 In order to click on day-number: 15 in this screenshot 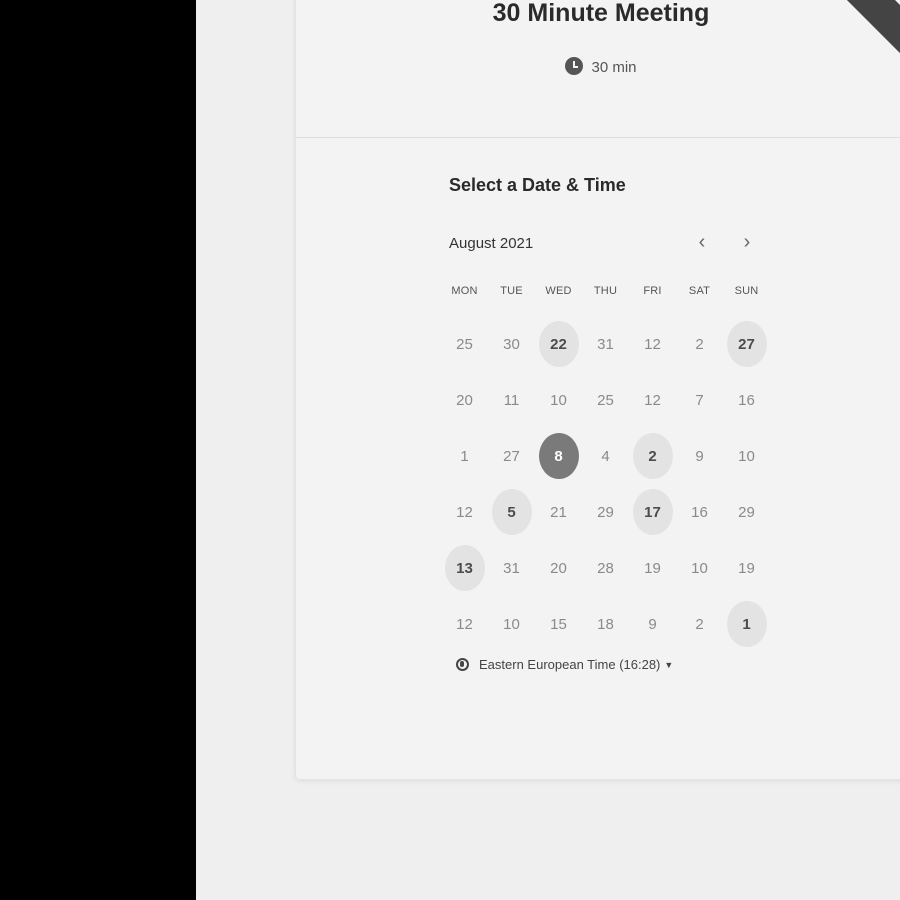, I will do `click(558, 624)`.